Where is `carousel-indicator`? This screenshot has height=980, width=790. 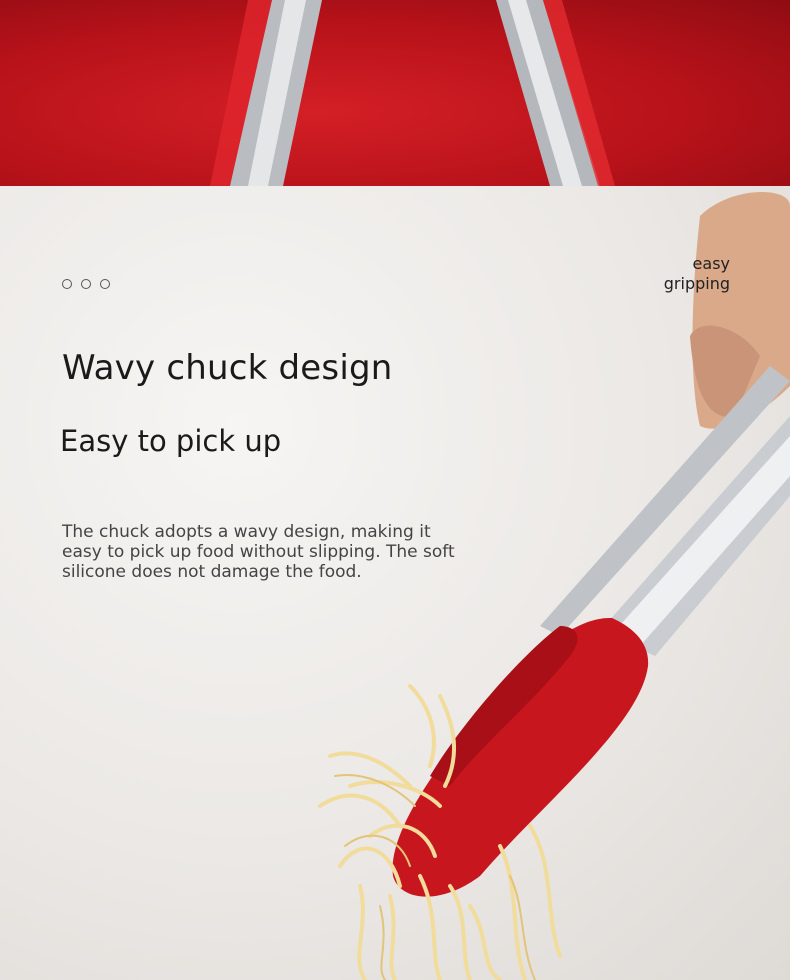 carousel-indicator is located at coordinates (86, 284).